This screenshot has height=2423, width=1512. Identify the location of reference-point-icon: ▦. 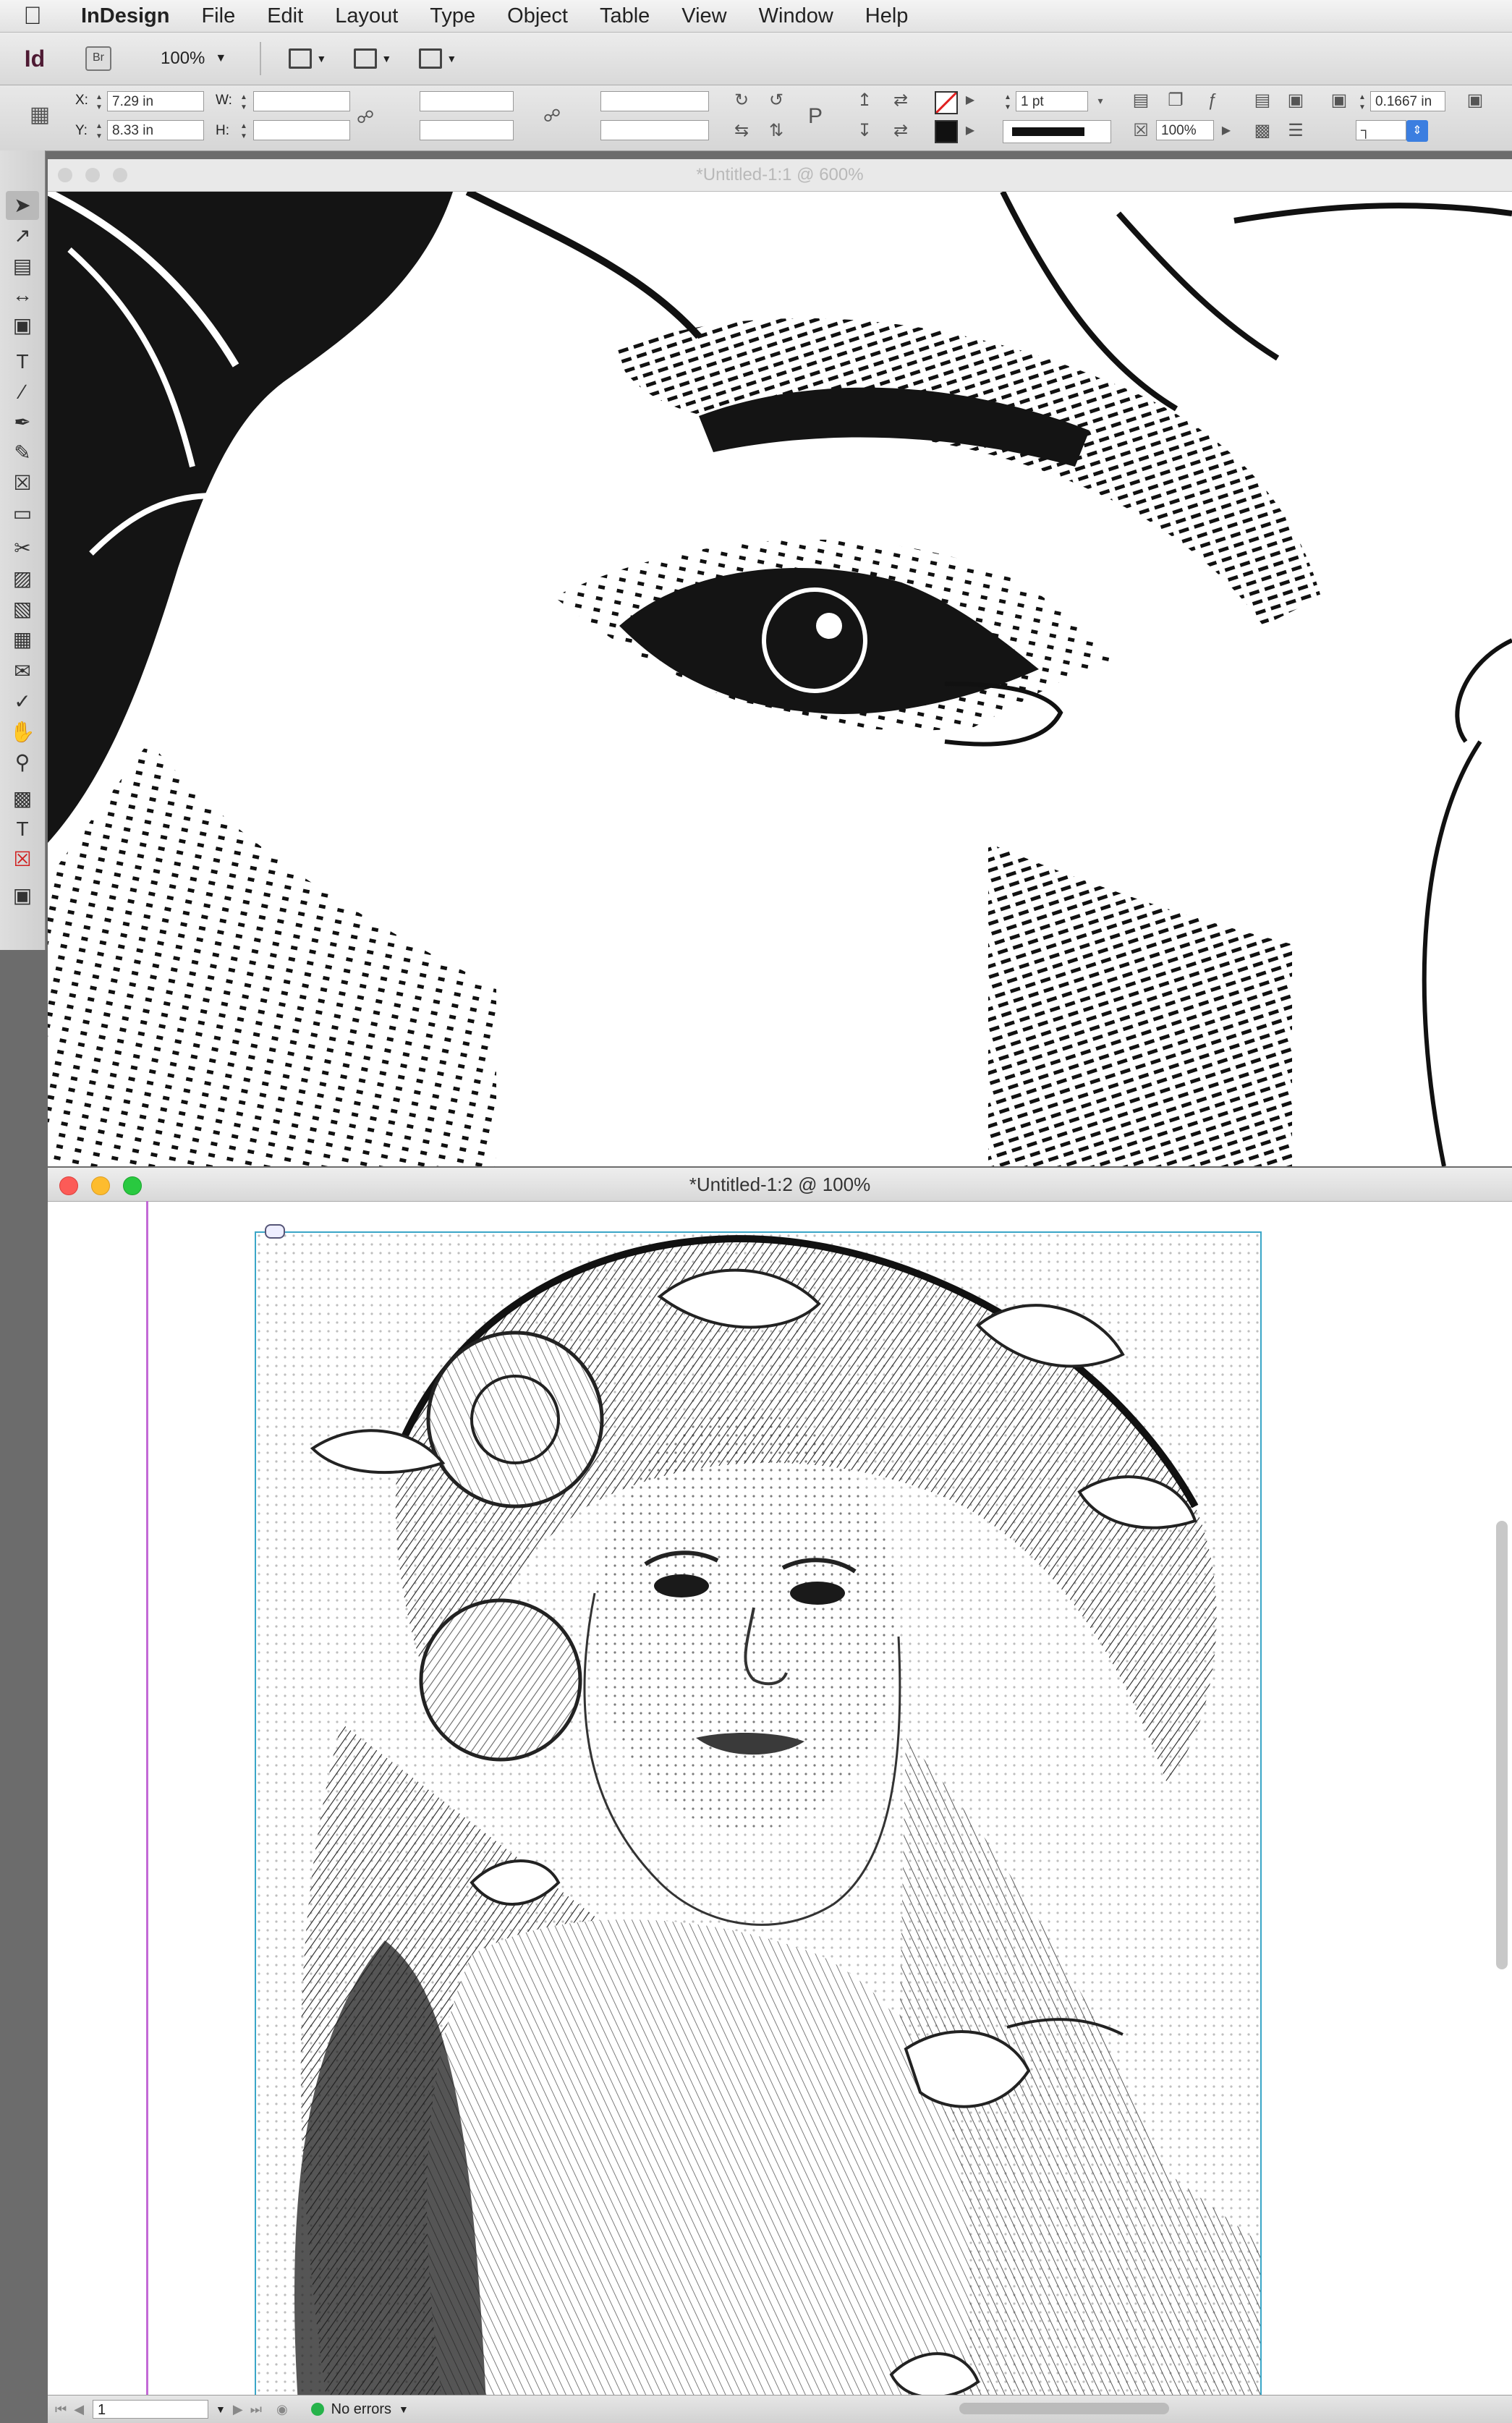
(40, 115).